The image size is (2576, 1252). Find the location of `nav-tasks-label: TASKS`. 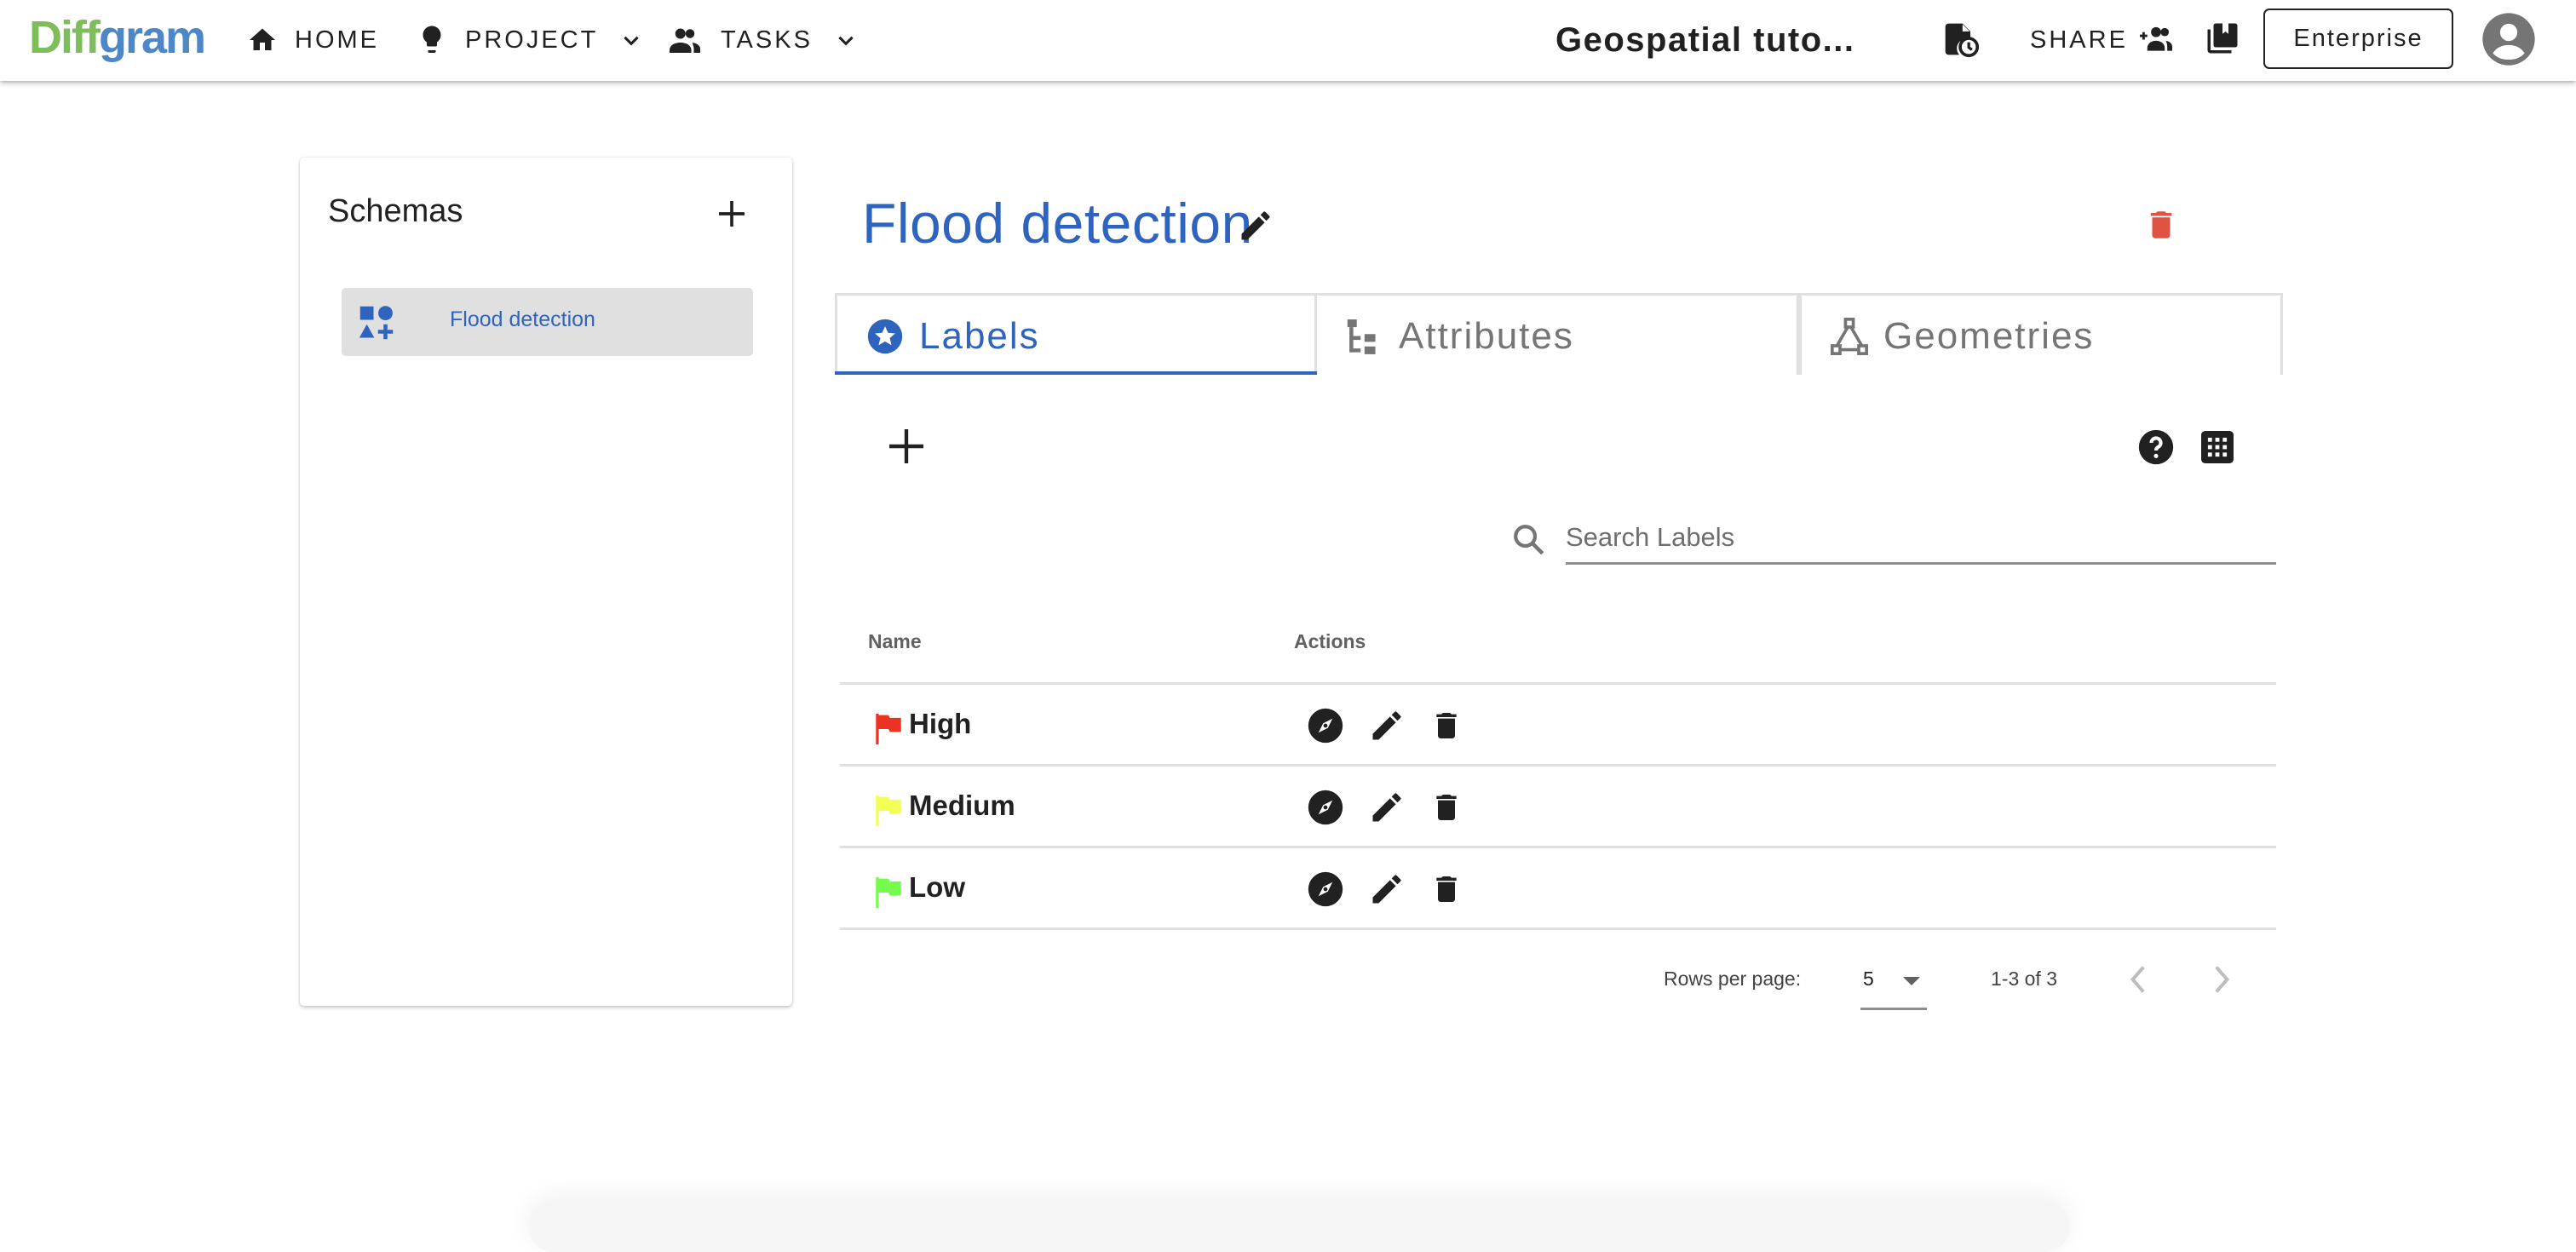

nav-tasks-label: TASKS is located at coordinates (767, 40).